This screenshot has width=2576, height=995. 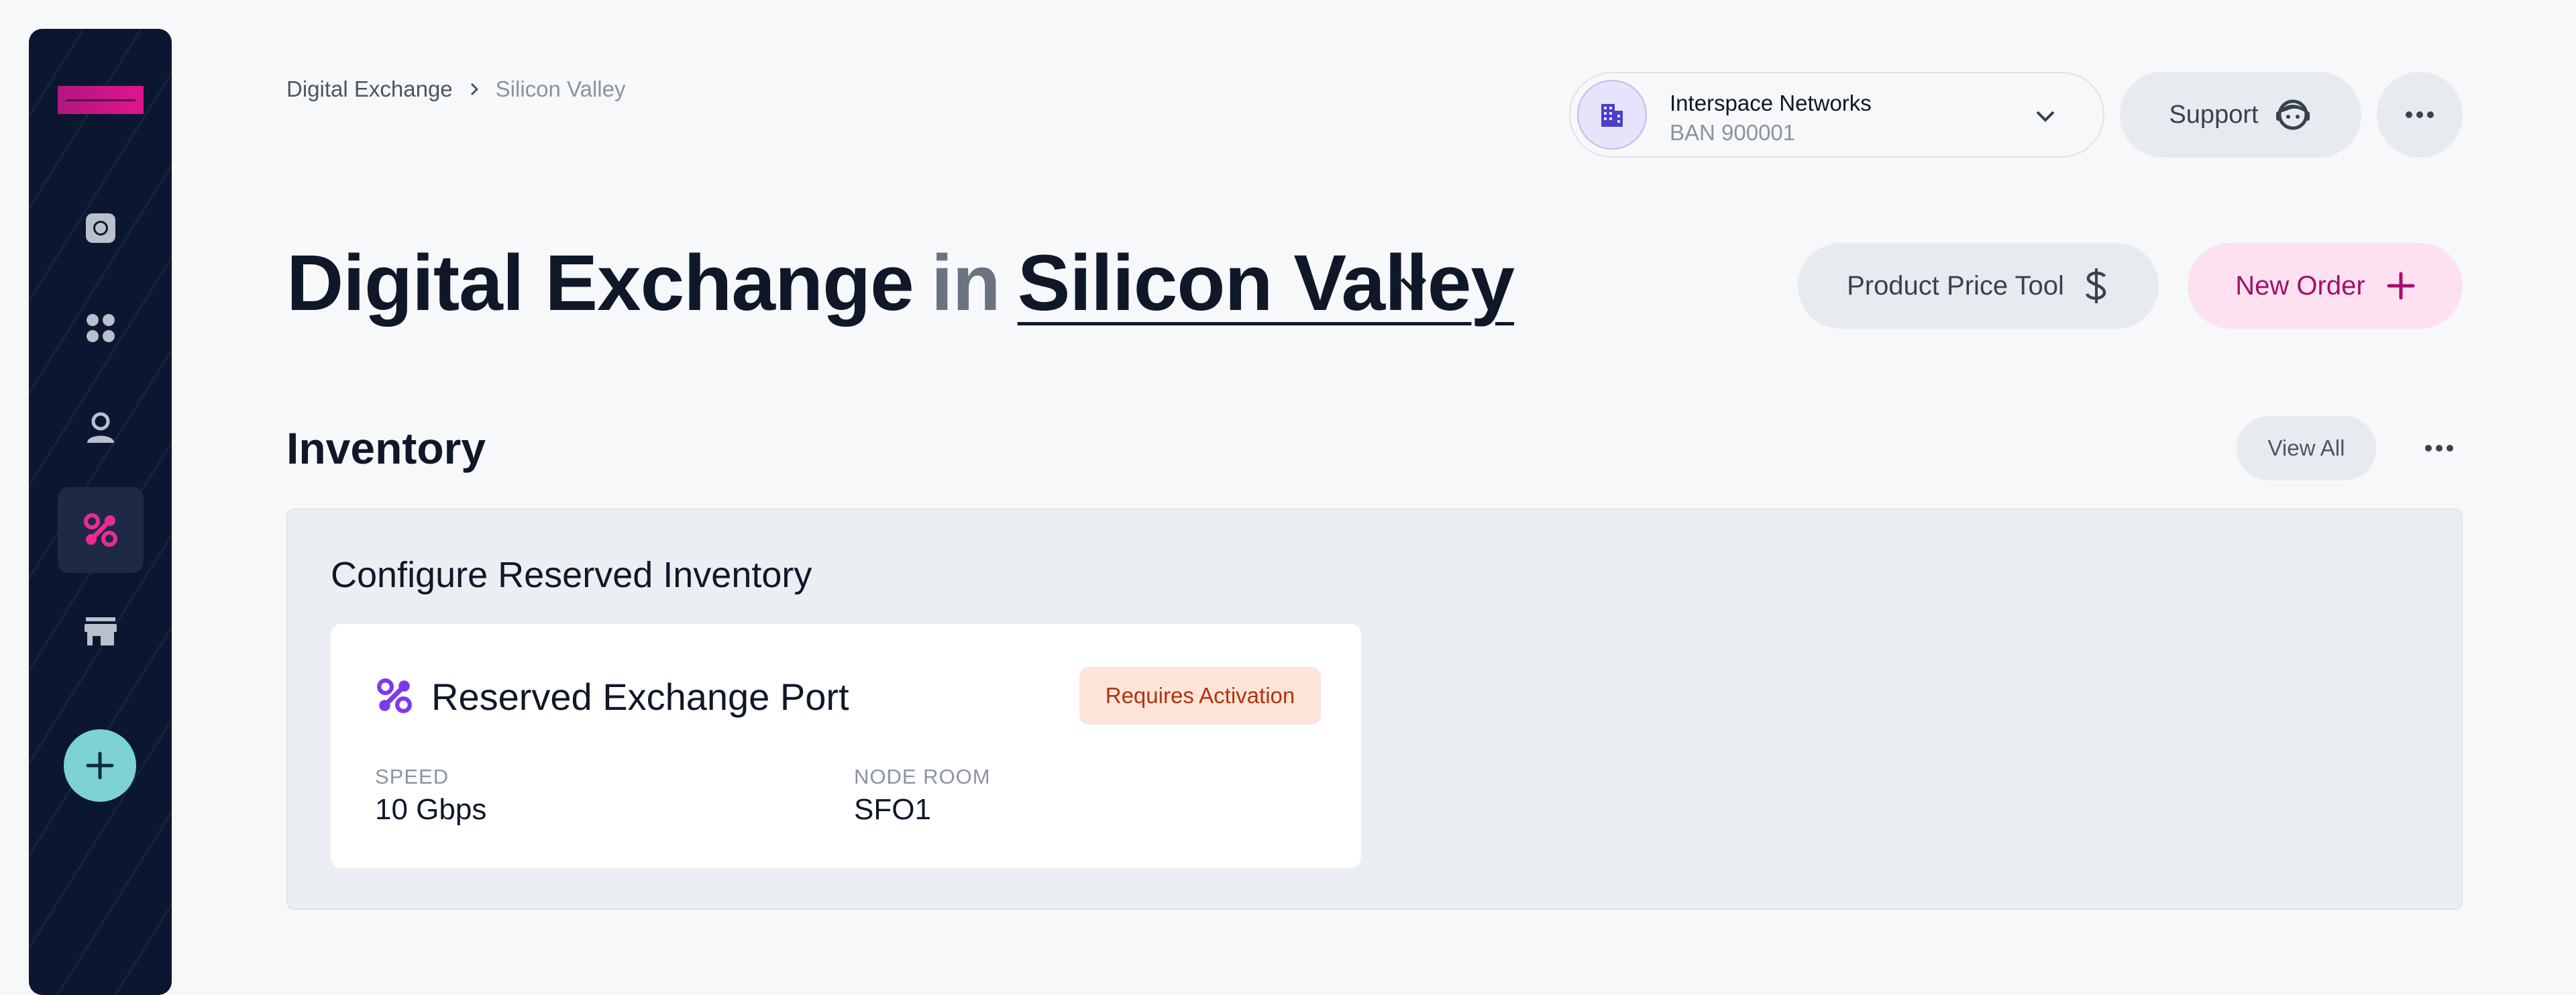 What do you see at coordinates (2214, 115) in the screenshot?
I see `support-label: Support` at bounding box center [2214, 115].